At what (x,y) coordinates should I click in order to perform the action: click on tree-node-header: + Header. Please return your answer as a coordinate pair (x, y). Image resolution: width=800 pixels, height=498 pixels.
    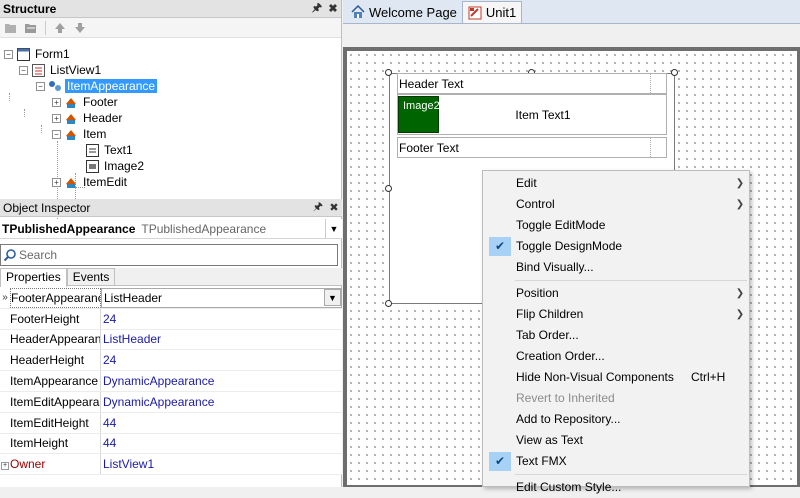
    Looking at the image, I should click on (88, 118).